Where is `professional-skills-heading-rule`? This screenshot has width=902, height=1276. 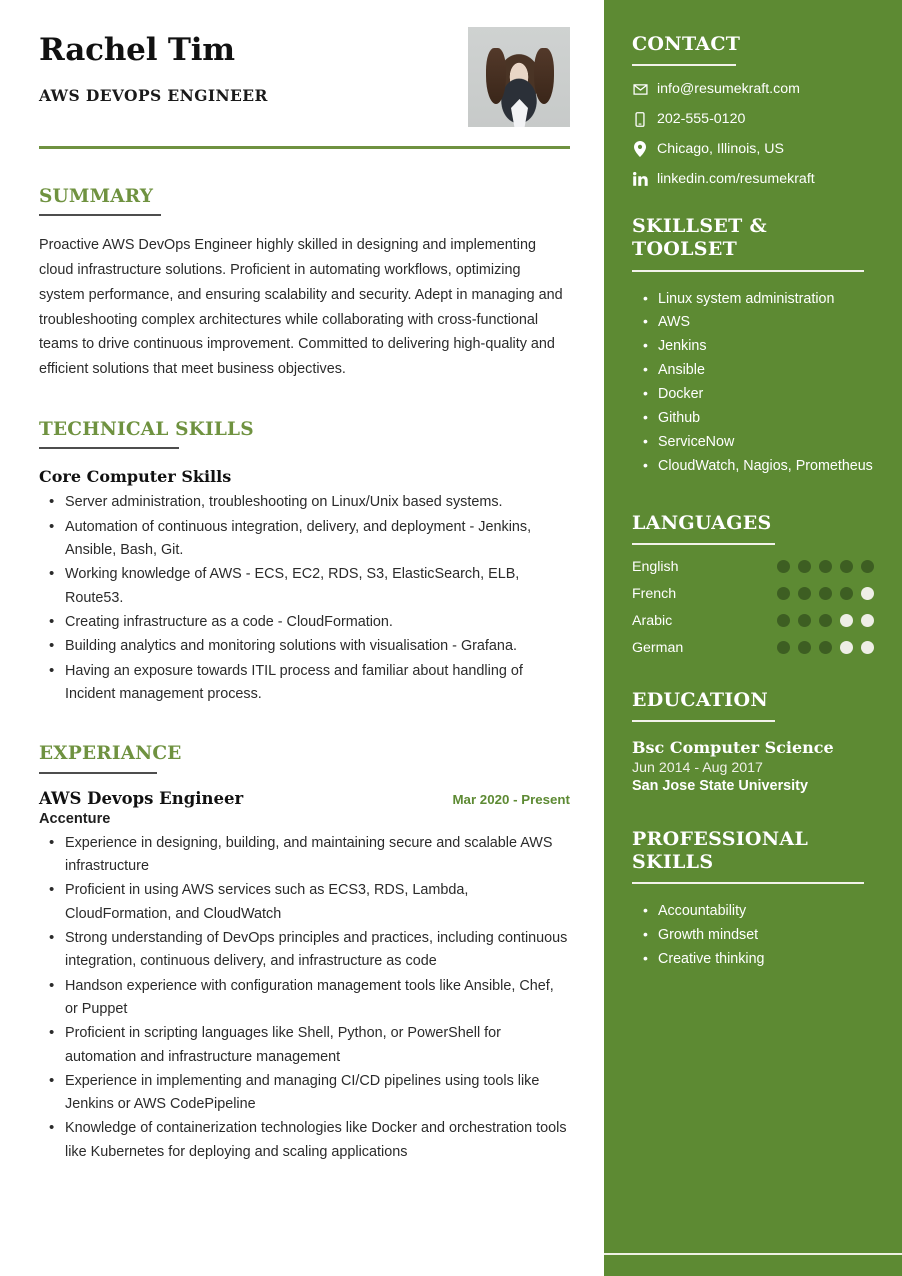 professional-skills-heading-rule is located at coordinates (748, 883).